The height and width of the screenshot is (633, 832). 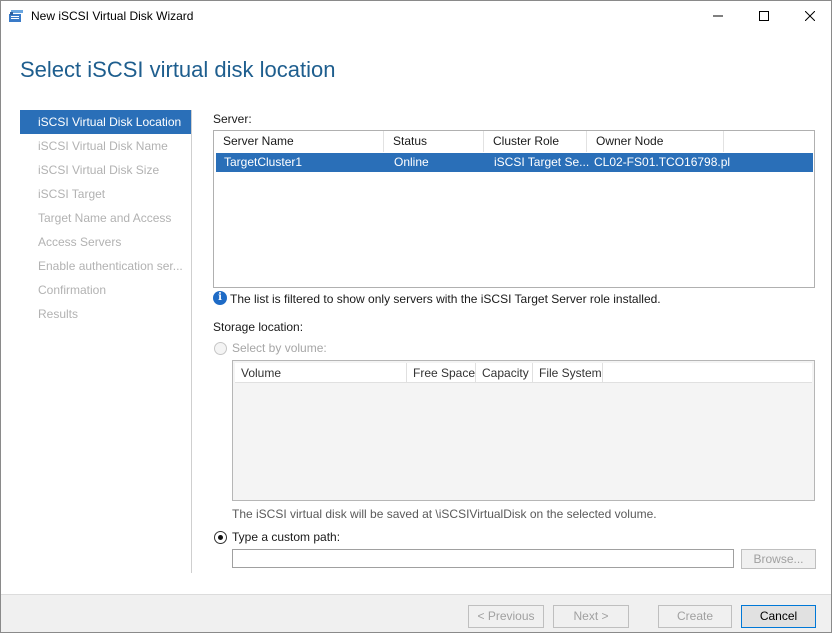 I want to click on cell-status: Online, so click(x=411, y=162).